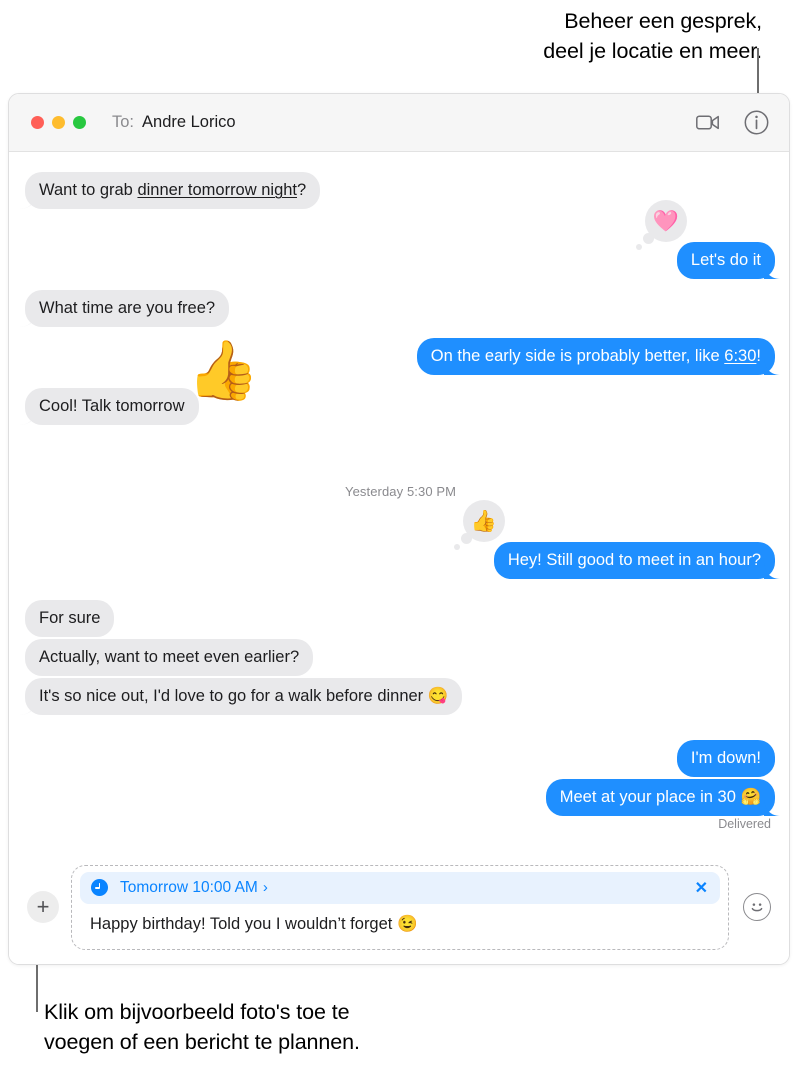 The image size is (798, 1067). I want to click on message-text: Meet at your place in 30 🤗, so click(660, 797).